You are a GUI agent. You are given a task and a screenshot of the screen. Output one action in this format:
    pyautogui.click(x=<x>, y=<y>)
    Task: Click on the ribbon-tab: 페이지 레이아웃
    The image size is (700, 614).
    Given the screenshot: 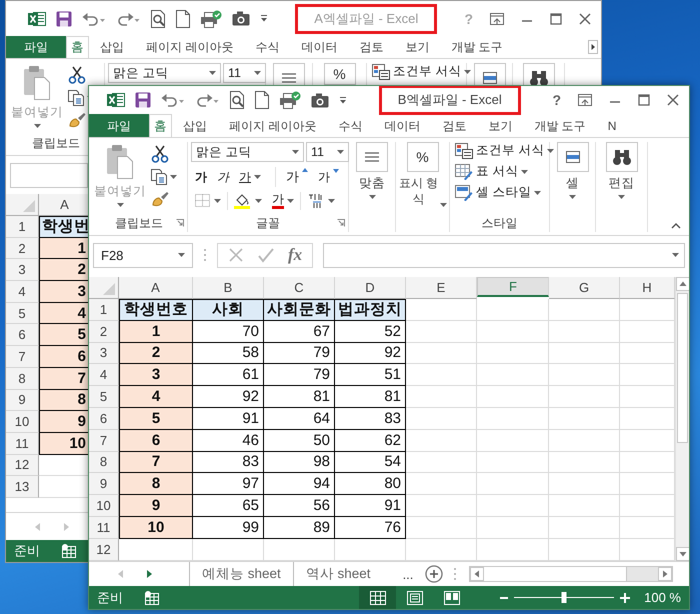 What is the action you would take?
    pyautogui.click(x=273, y=125)
    